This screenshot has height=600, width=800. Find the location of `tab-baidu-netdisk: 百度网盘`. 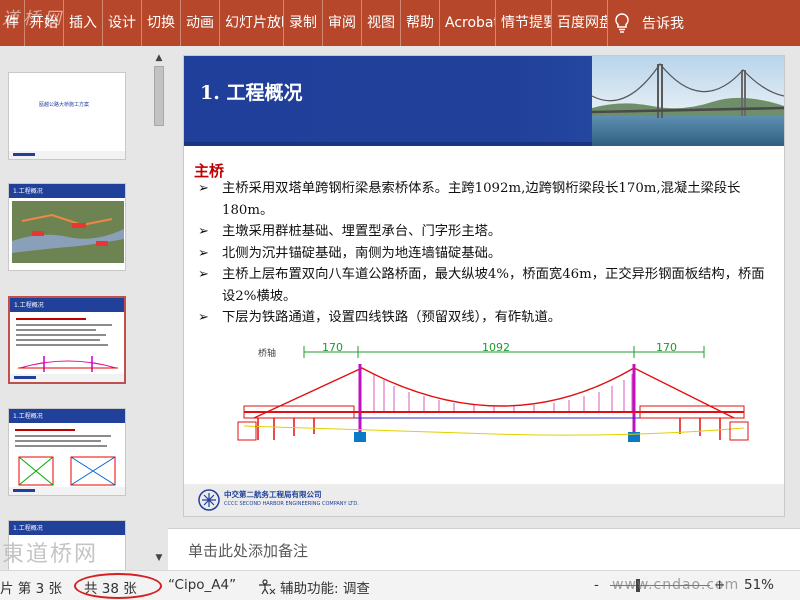

tab-baidu-netdisk: 百度网盘 is located at coordinates (580, 23).